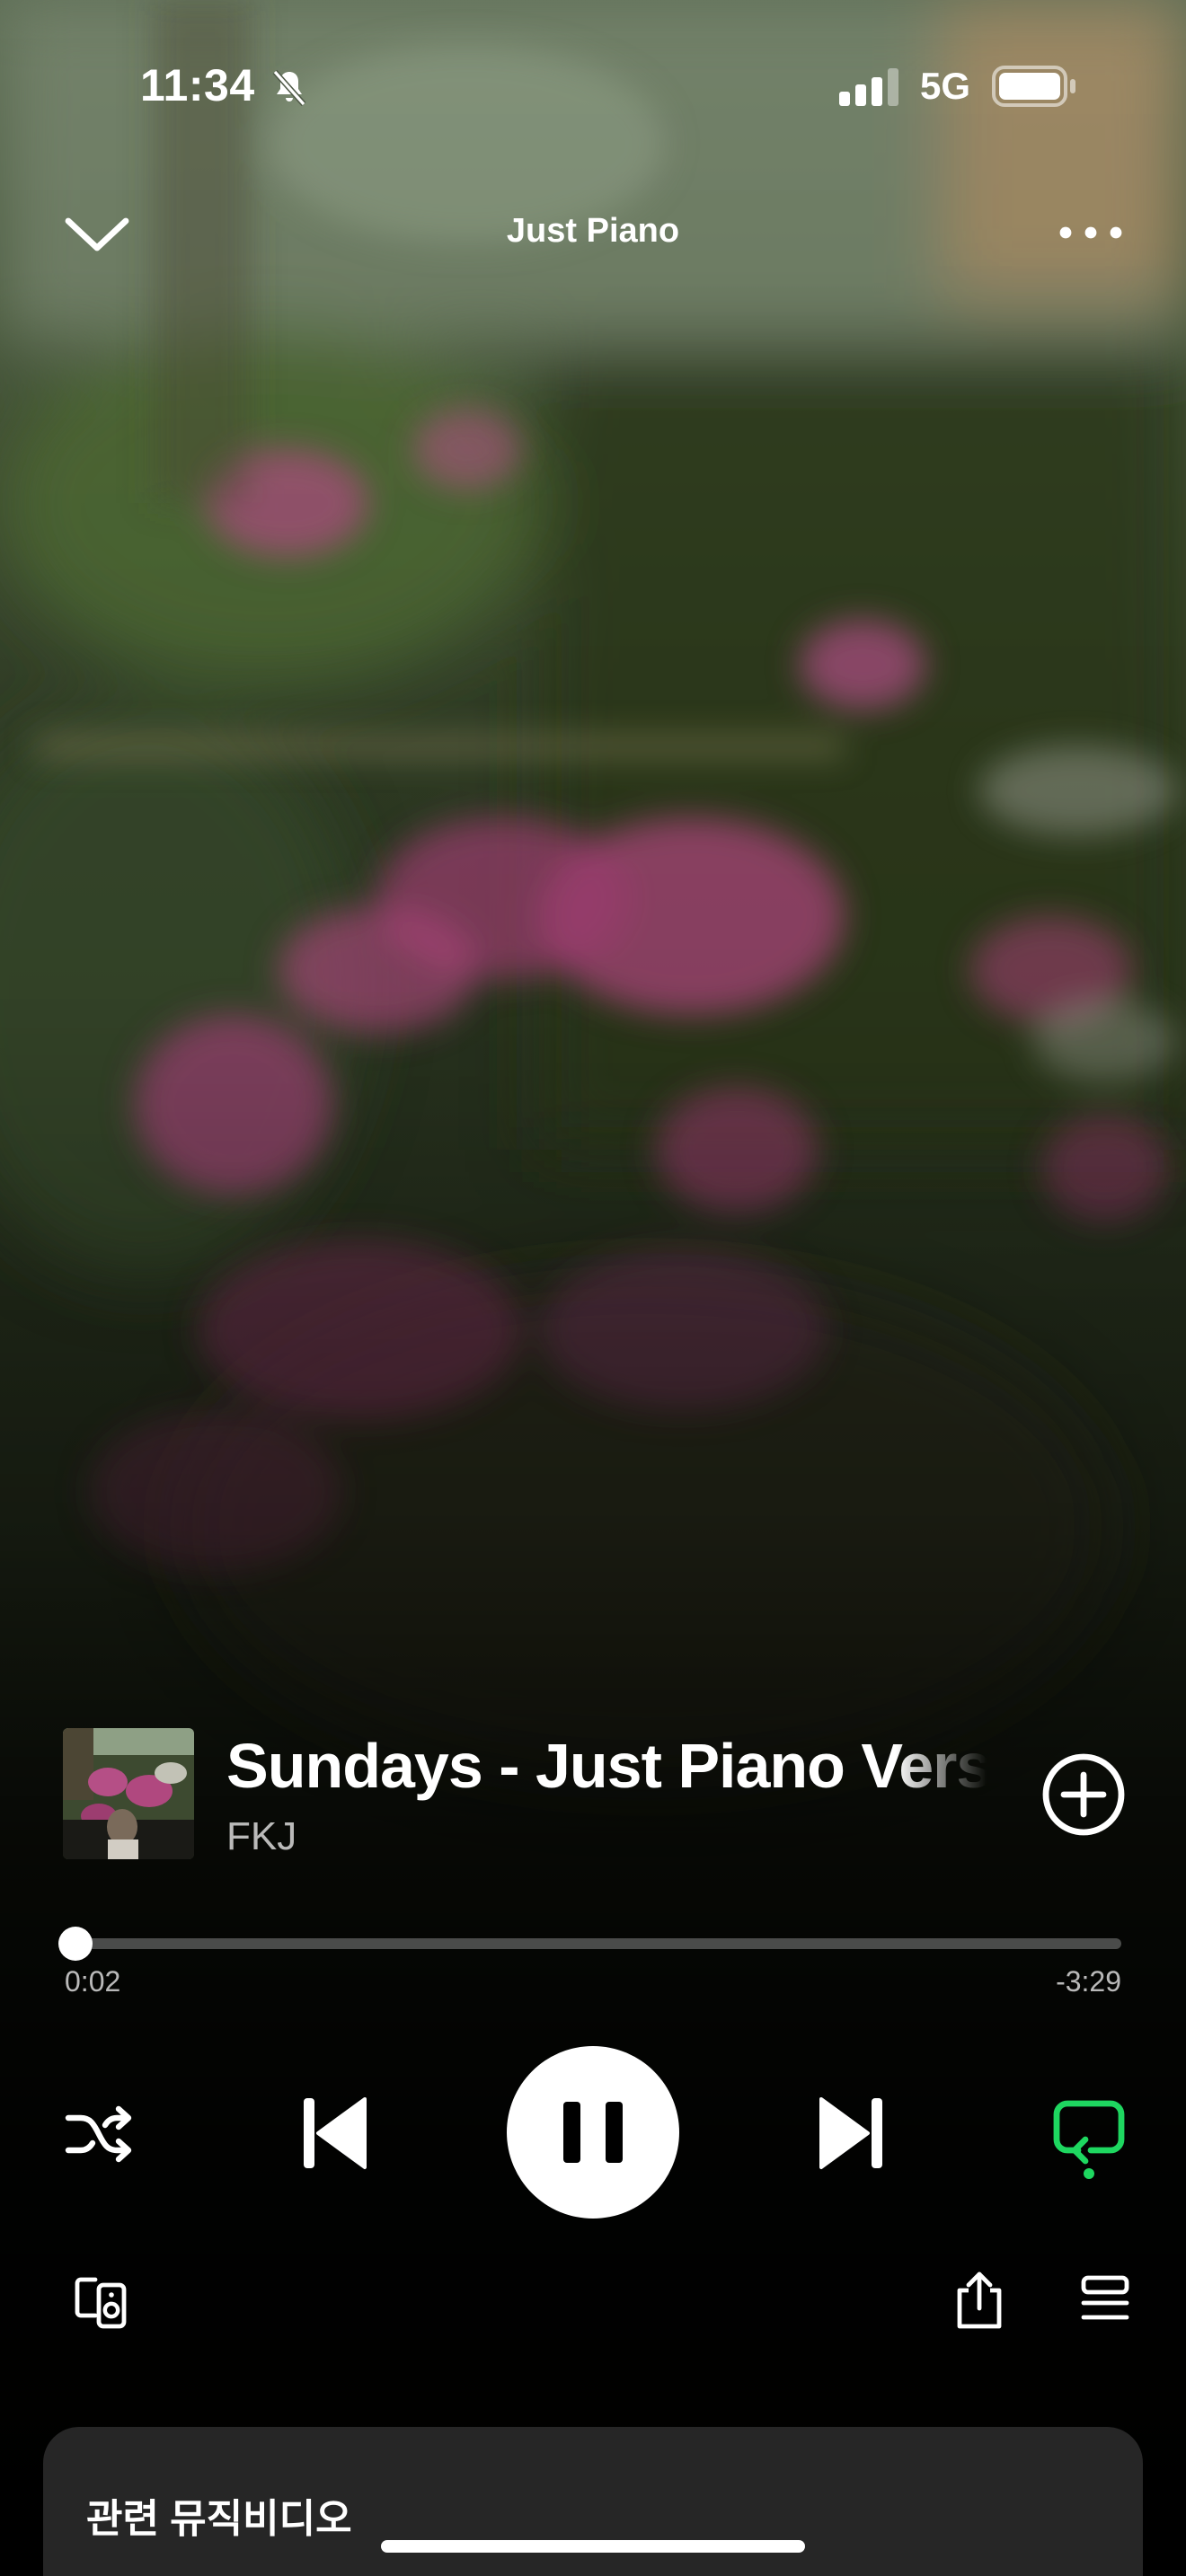  I want to click on chevron-down-icon, so click(97, 233).